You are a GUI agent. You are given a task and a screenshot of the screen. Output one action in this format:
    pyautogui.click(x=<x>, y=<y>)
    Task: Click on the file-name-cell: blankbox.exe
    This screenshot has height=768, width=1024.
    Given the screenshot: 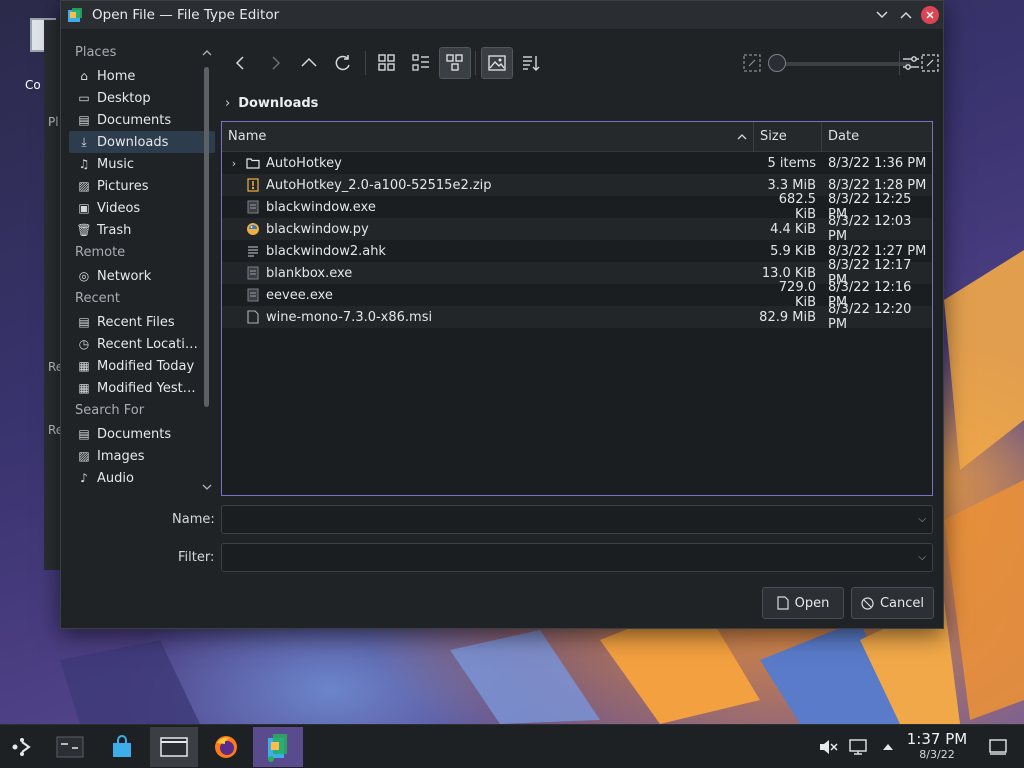 What is the action you would take?
    pyautogui.click(x=488, y=273)
    